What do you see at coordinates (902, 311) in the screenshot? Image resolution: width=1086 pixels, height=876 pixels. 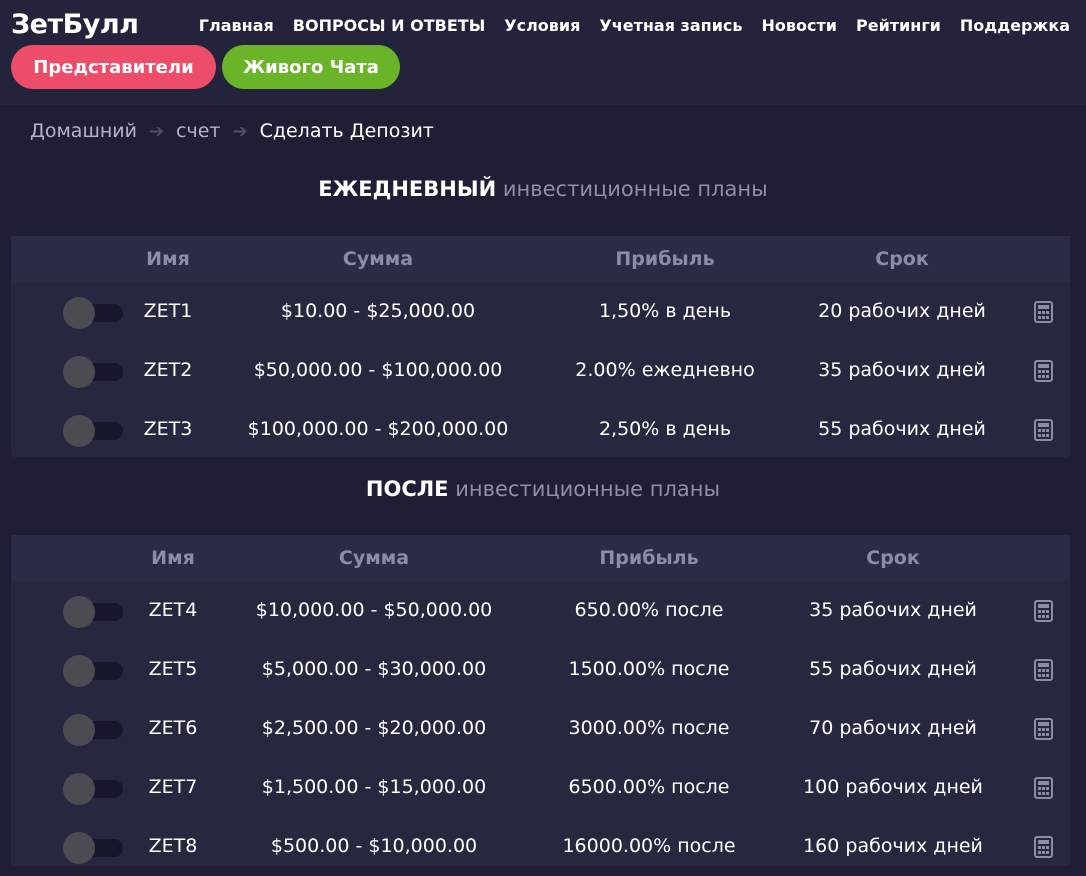 I see `plan-term: 20 рабочих дней` at bounding box center [902, 311].